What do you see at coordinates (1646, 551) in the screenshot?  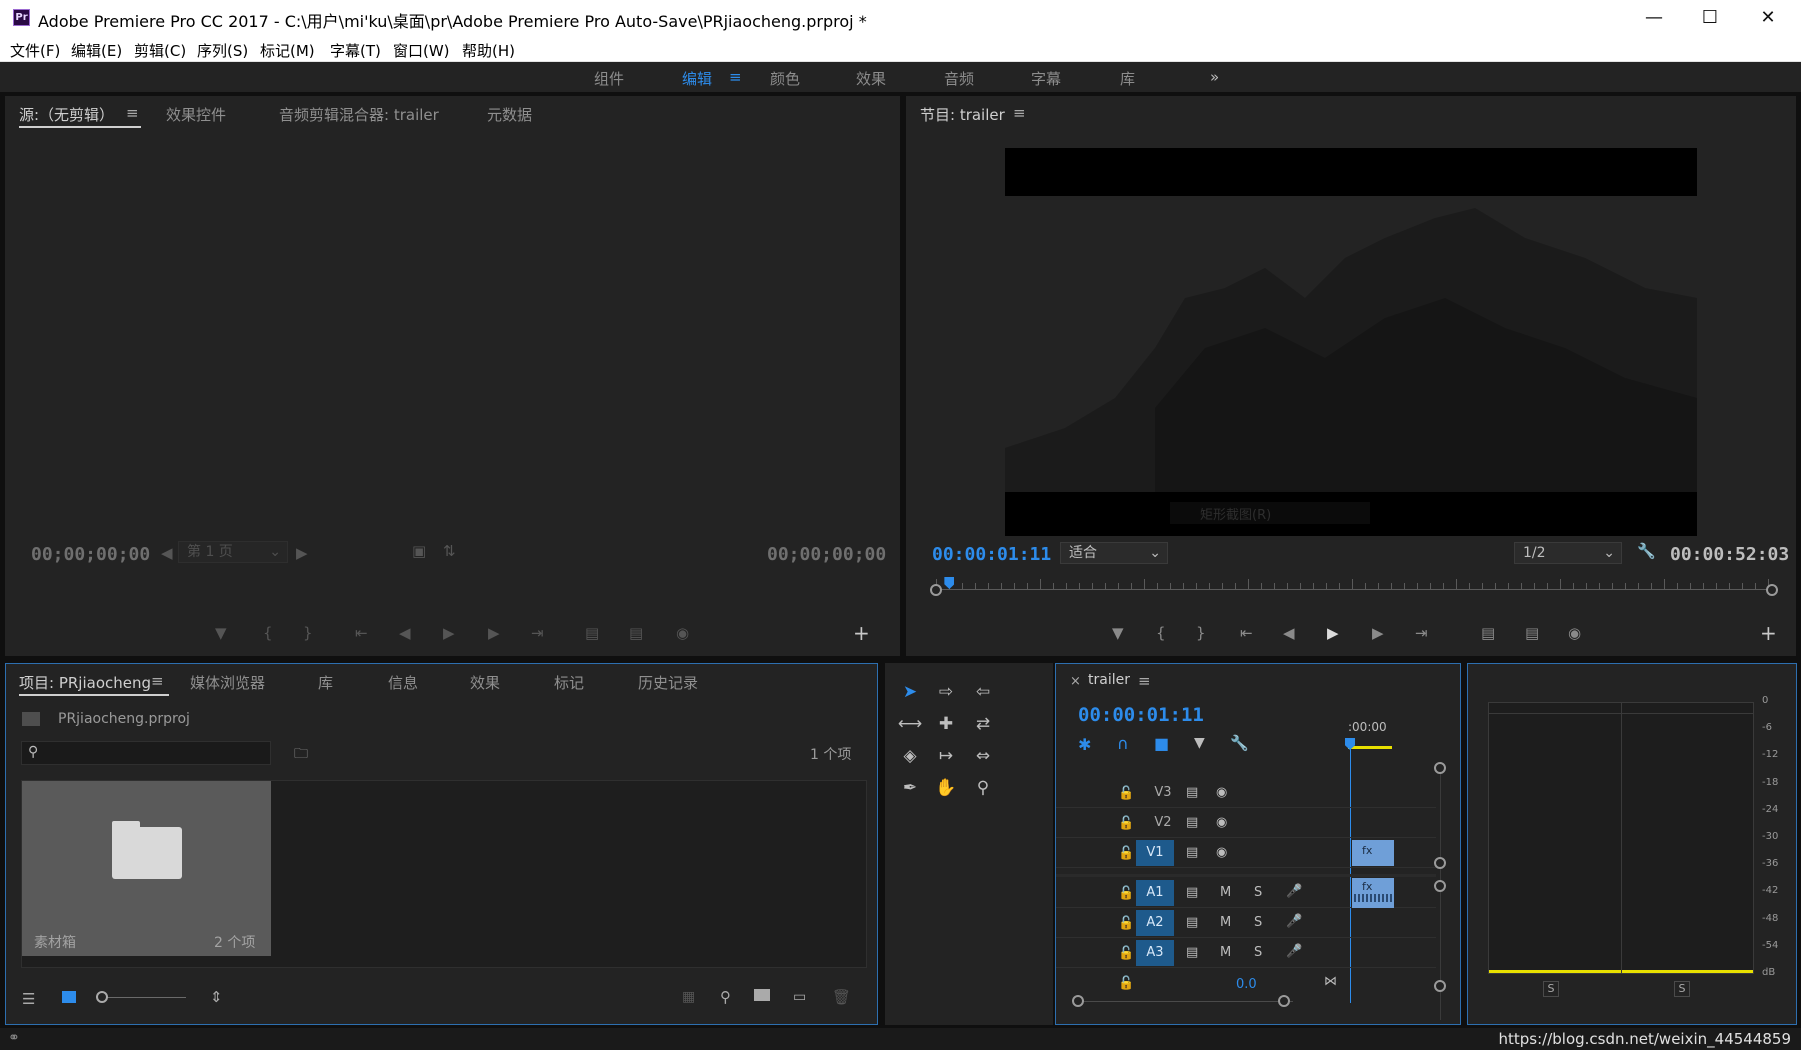 I see `wrench-settings-icon: 🔧` at bounding box center [1646, 551].